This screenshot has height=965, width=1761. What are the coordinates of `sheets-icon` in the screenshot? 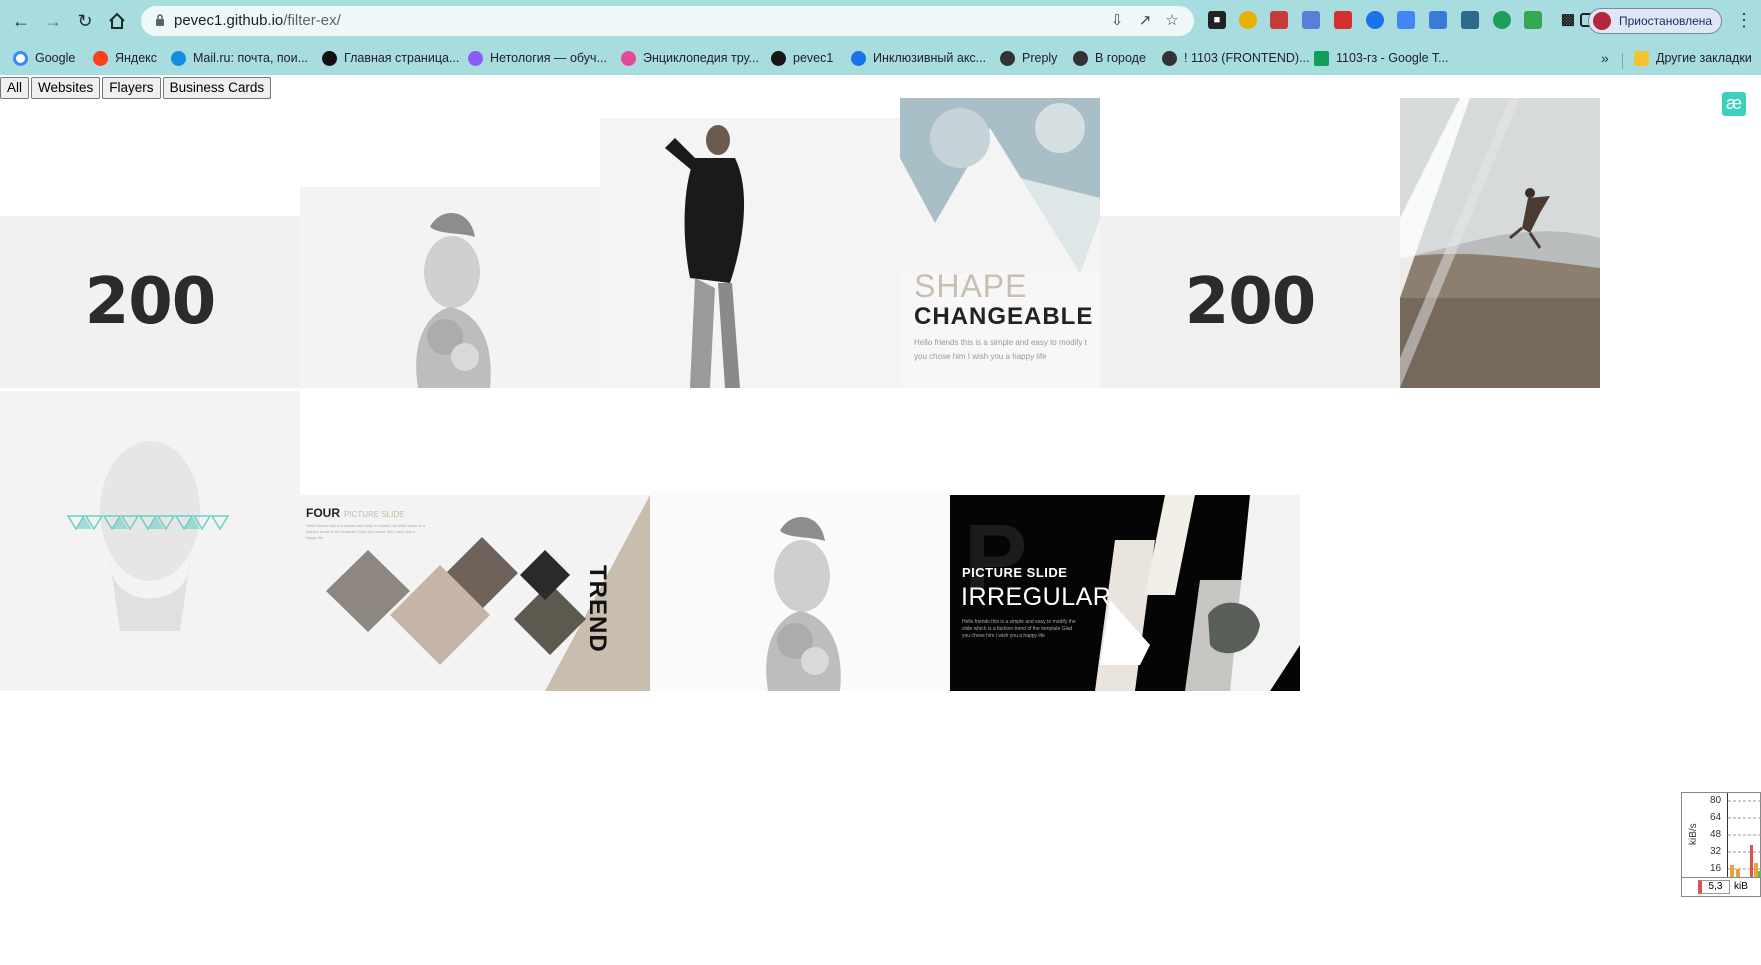 It's located at (1321, 58).